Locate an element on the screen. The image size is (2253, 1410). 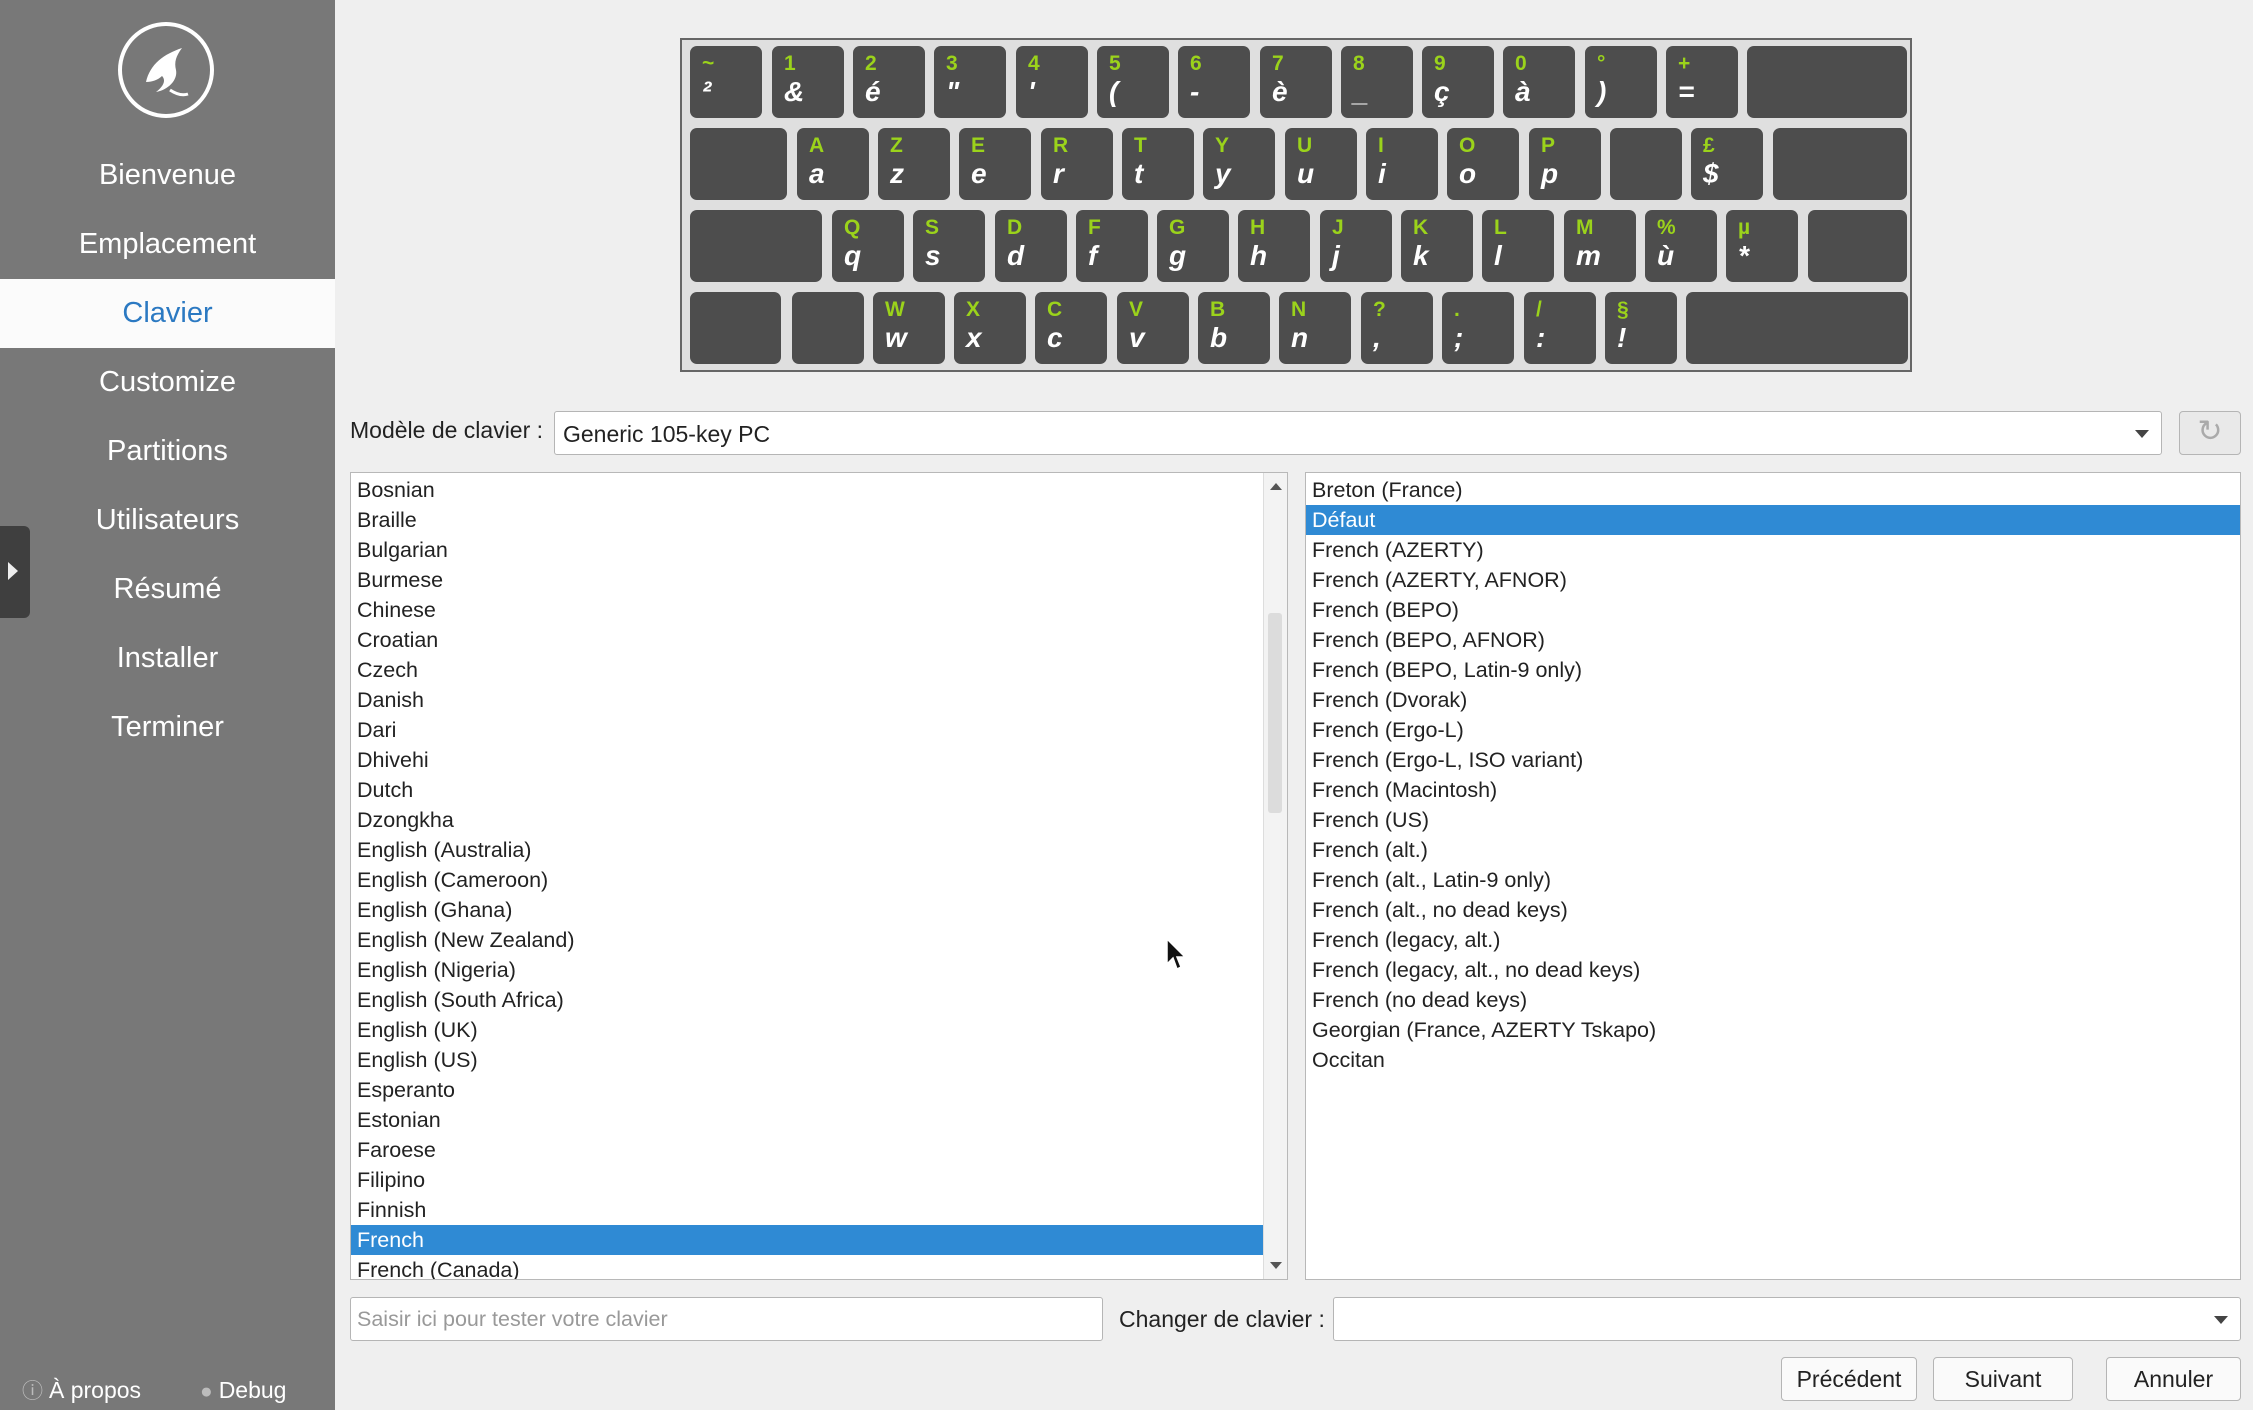
key-lower-legend: x is located at coordinates (974, 337).